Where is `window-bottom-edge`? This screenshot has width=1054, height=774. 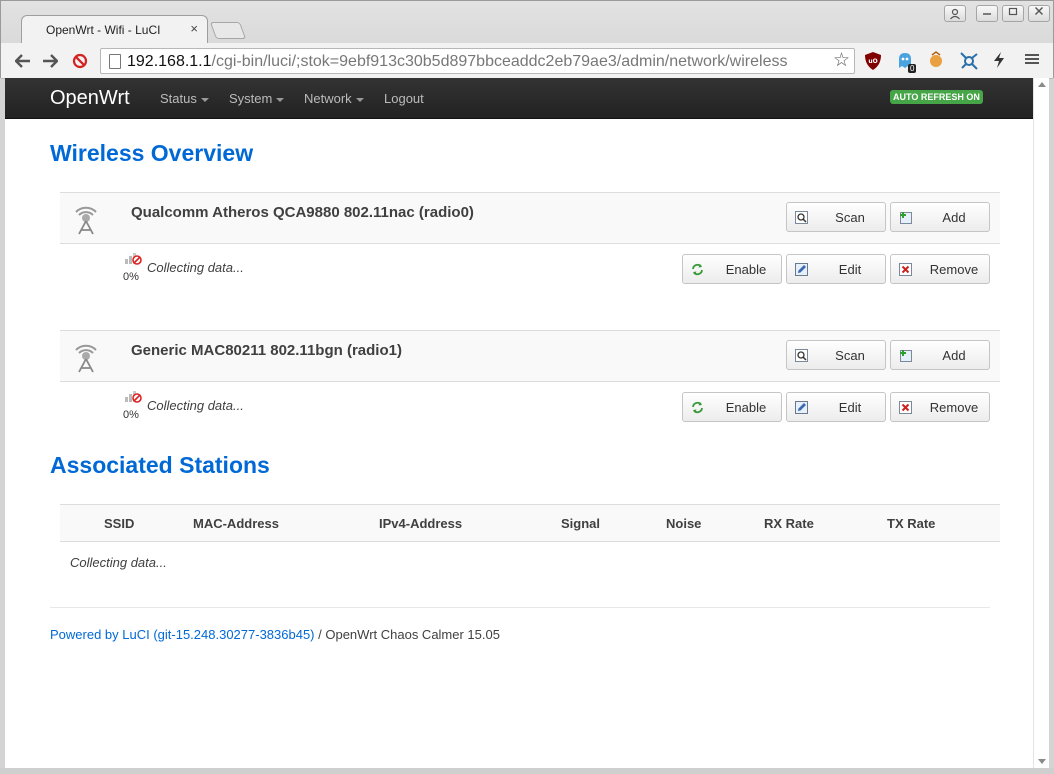
window-bottom-edge is located at coordinates (527, 771).